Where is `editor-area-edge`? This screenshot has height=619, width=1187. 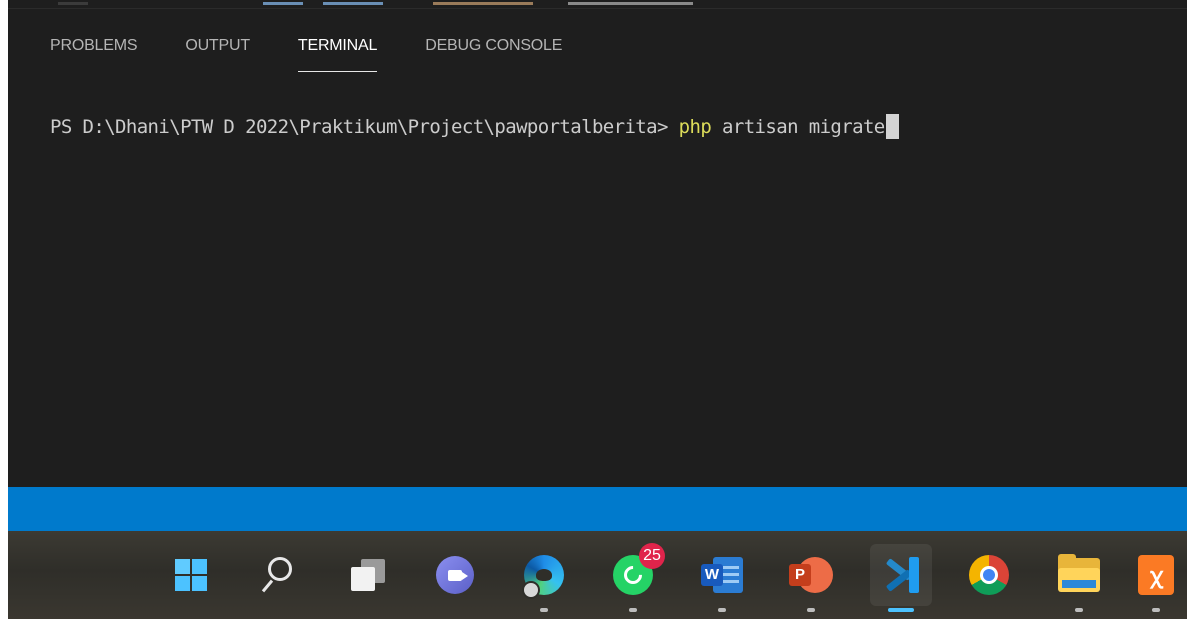 editor-area-edge is located at coordinates (597, 4).